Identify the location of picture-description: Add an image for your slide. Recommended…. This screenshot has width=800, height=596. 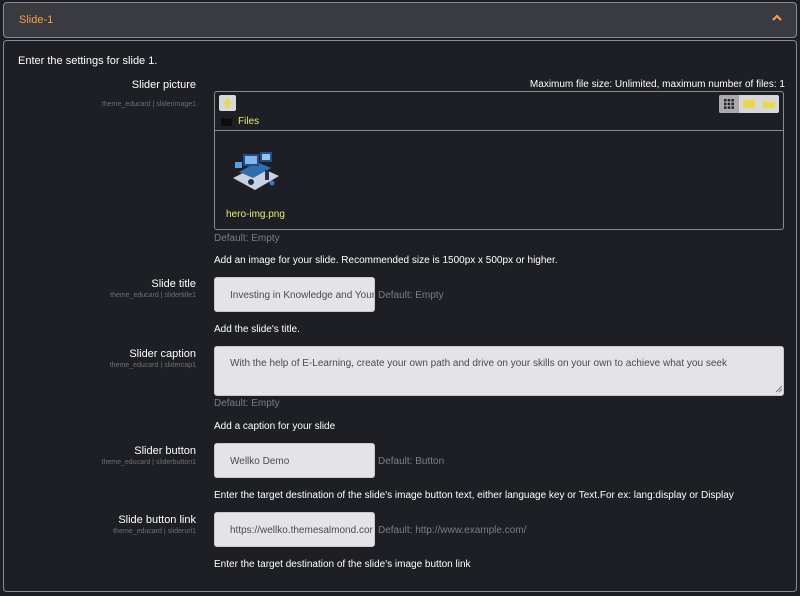
(386, 260).